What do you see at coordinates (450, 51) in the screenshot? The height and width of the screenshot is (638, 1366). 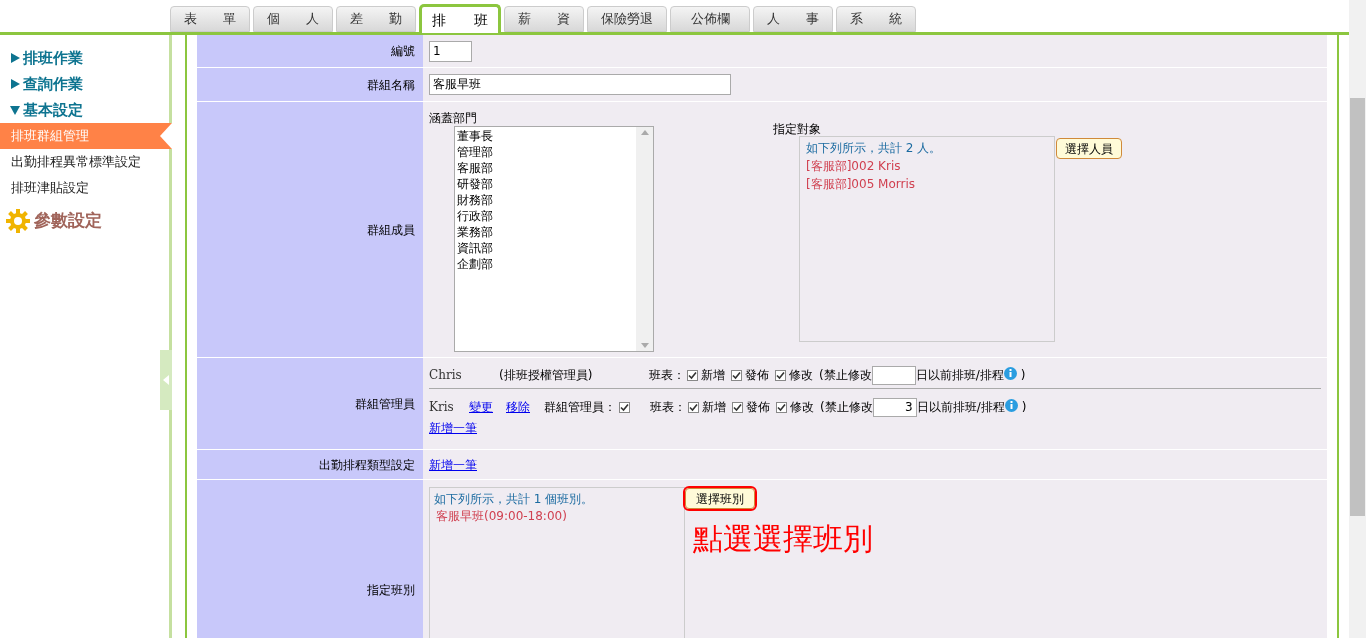 I see `text-field: 1` at bounding box center [450, 51].